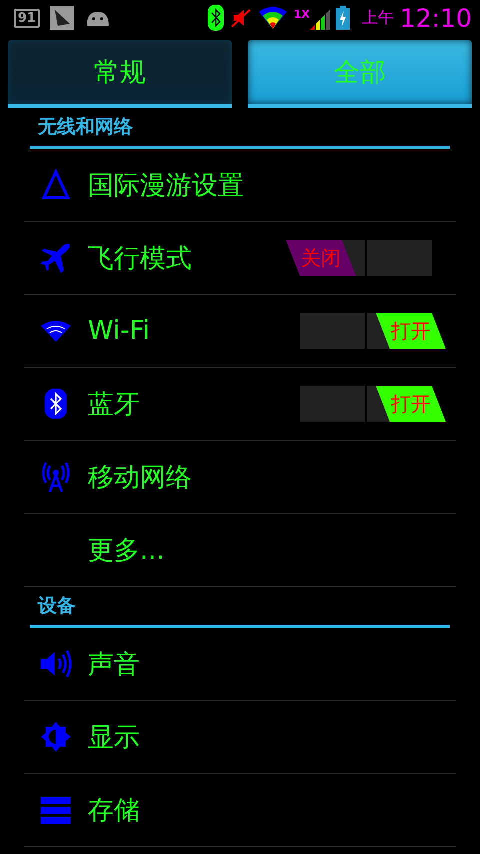 Image resolution: width=480 pixels, height=854 pixels. Describe the element at coordinates (27, 18) in the screenshot. I see `battery-level-badge: 91` at that location.